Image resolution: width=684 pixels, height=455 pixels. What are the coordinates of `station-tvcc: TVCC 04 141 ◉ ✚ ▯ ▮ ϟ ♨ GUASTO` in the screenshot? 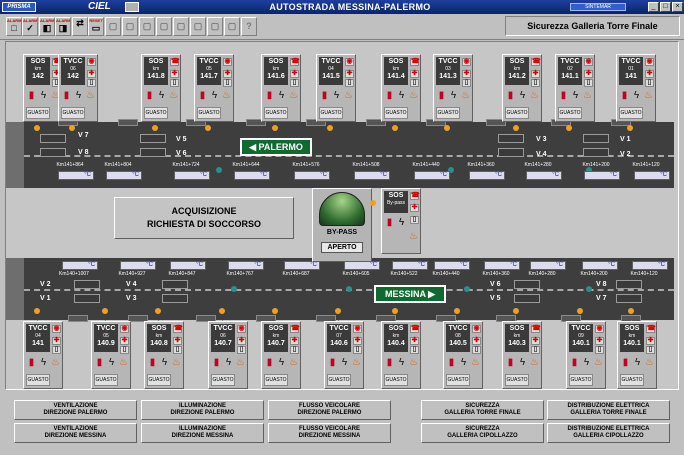 It's located at (43, 355).